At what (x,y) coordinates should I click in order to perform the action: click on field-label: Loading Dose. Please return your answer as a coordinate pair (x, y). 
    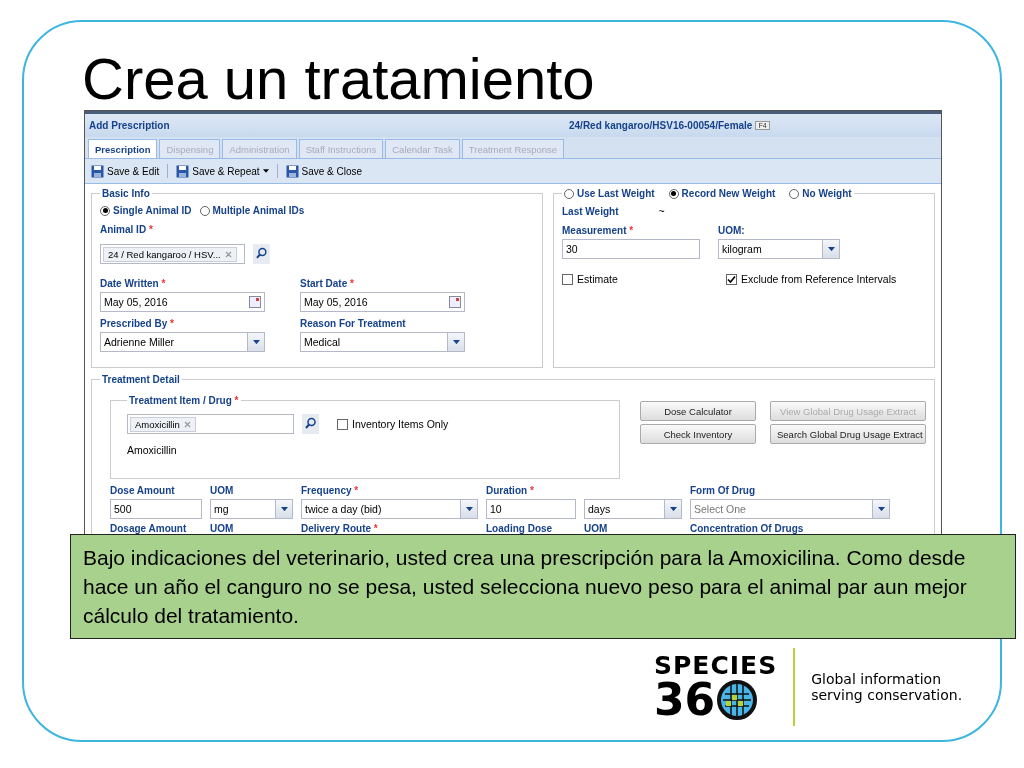
    Looking at the image, I should click on (520, 528).